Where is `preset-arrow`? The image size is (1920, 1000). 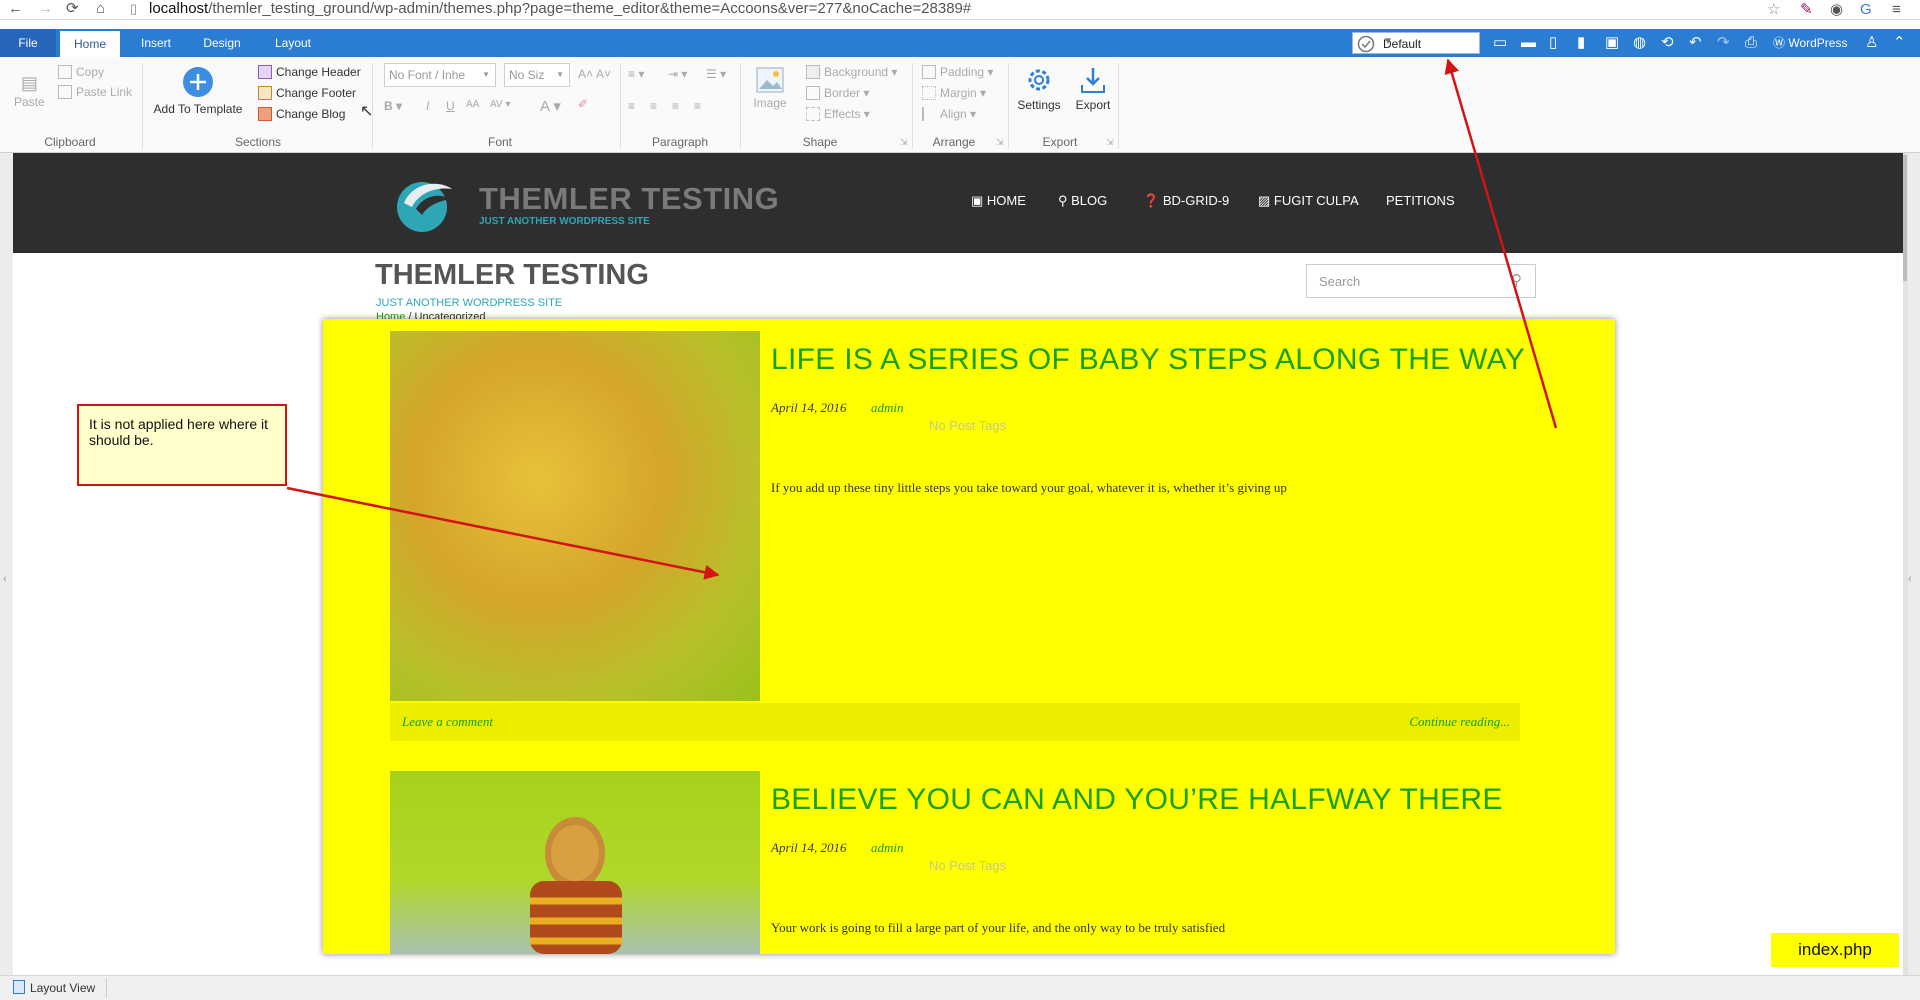 preset-arrow is located at coordinates (1501, 243).